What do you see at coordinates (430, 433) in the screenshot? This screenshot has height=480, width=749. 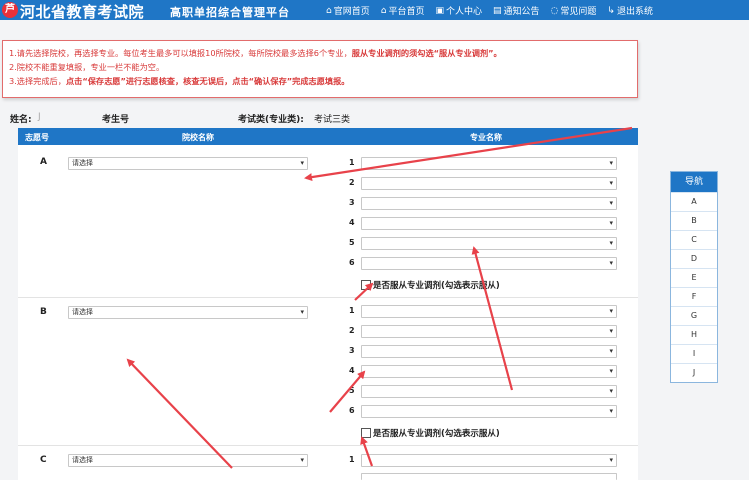 I see `adjust-checkbox-row-b: 是否服从专业调剂(勾选表示服从)` at bounding box center [430, 433].